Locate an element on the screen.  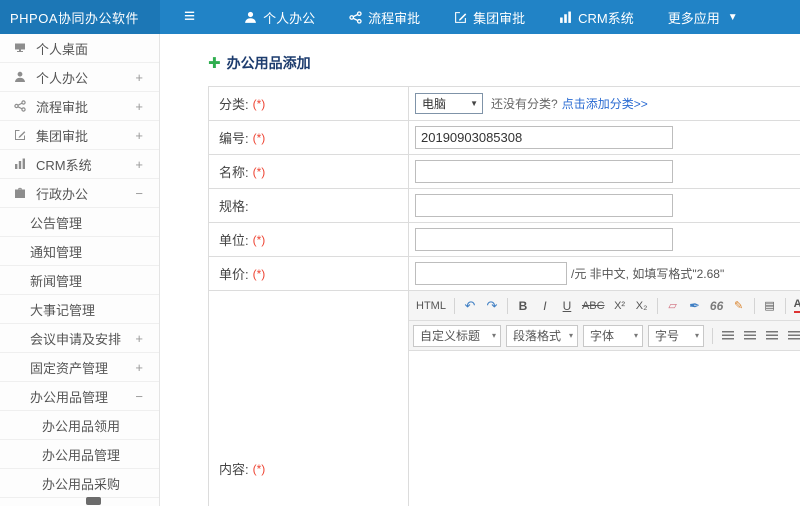
insert-table-button: ▤ is located at coordinates (770, 306).